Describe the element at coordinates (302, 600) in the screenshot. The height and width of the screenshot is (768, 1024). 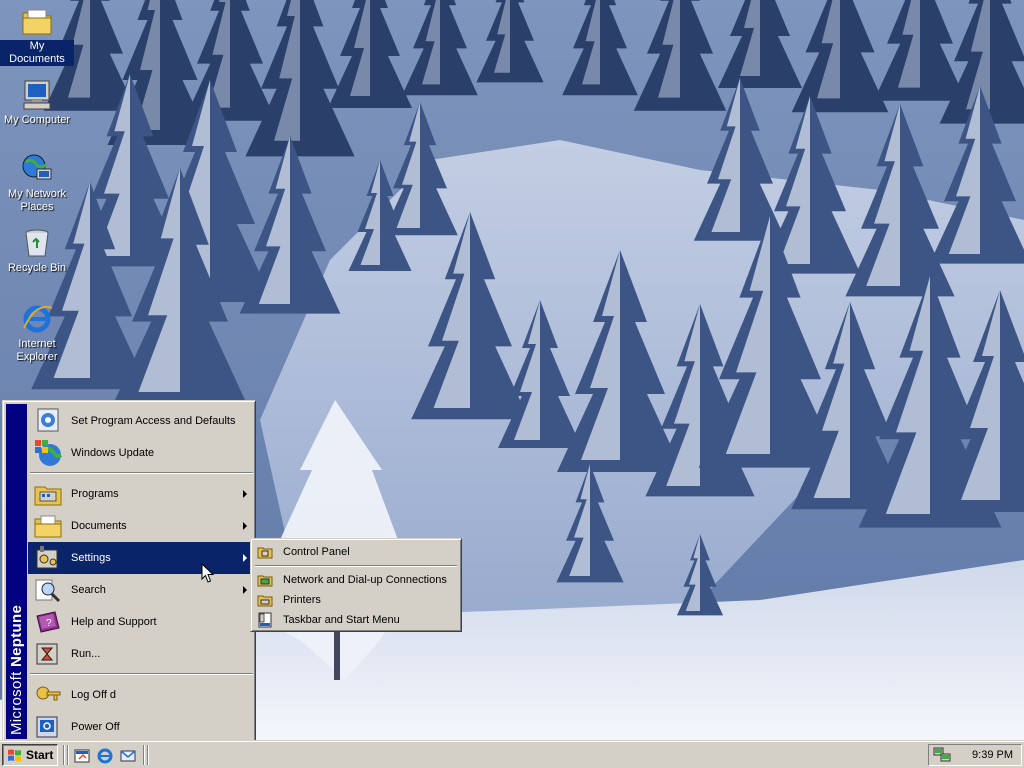
I see `submenu-item-label: Printers` at that location.